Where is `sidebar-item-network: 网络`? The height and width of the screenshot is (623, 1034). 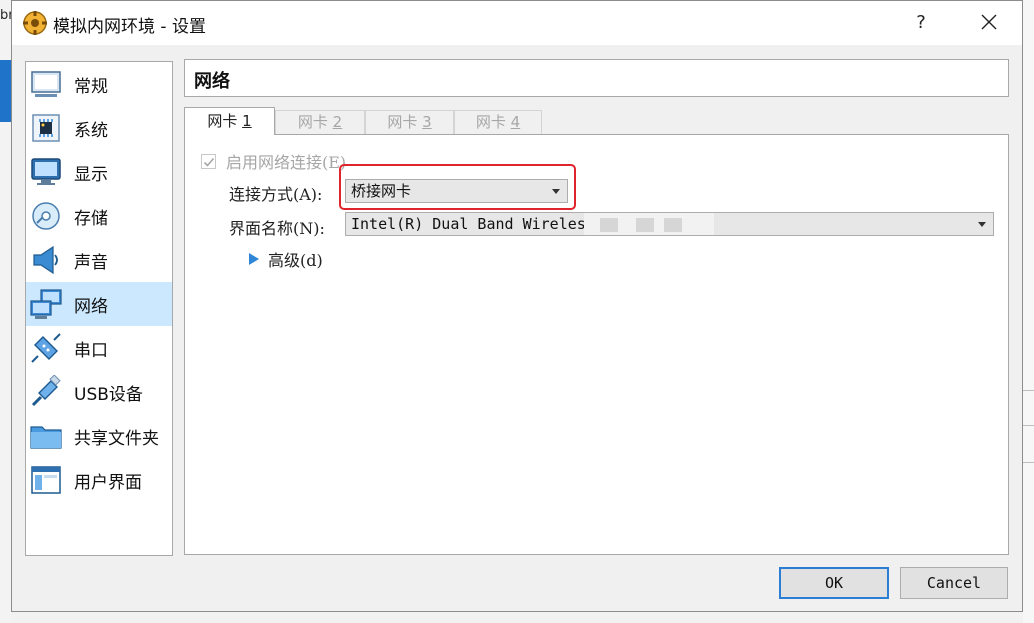 sidebar-item-network: 网络 is located at coordinates (99, 304).